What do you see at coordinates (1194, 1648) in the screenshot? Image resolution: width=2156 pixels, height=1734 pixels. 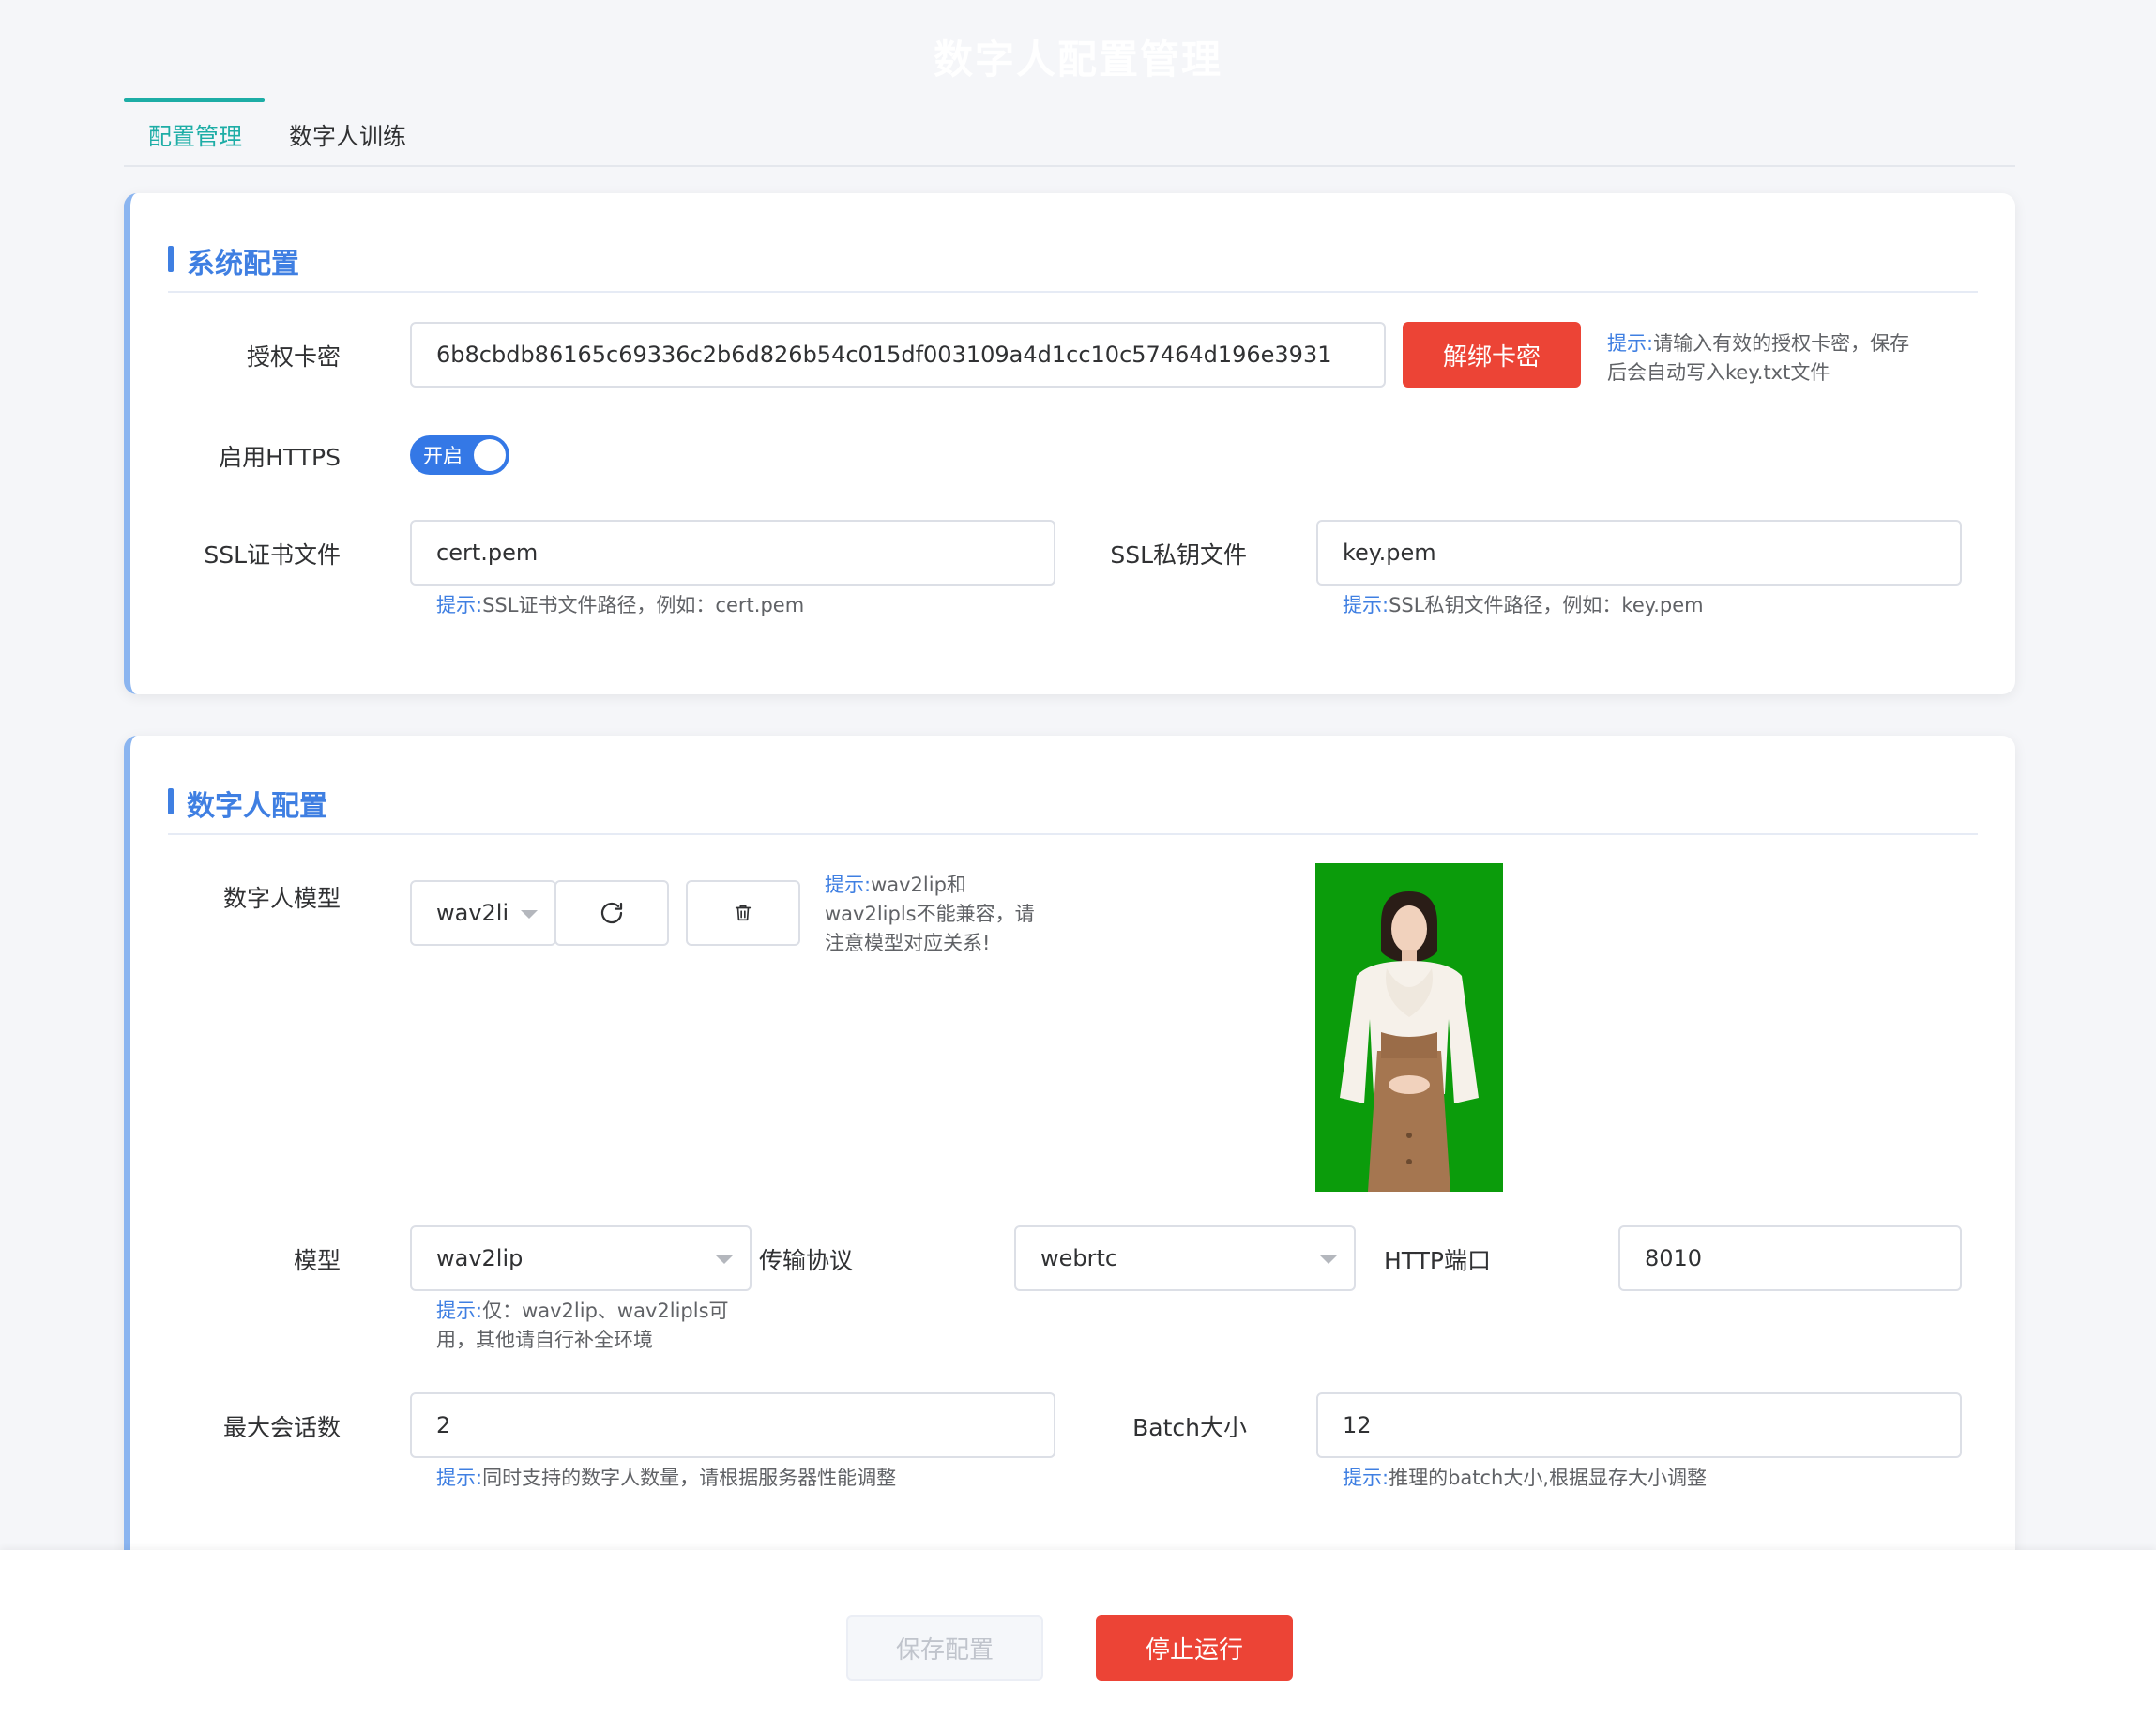 I see `stop-running-button: 停止运行` at bounding box center [1194, 1648].